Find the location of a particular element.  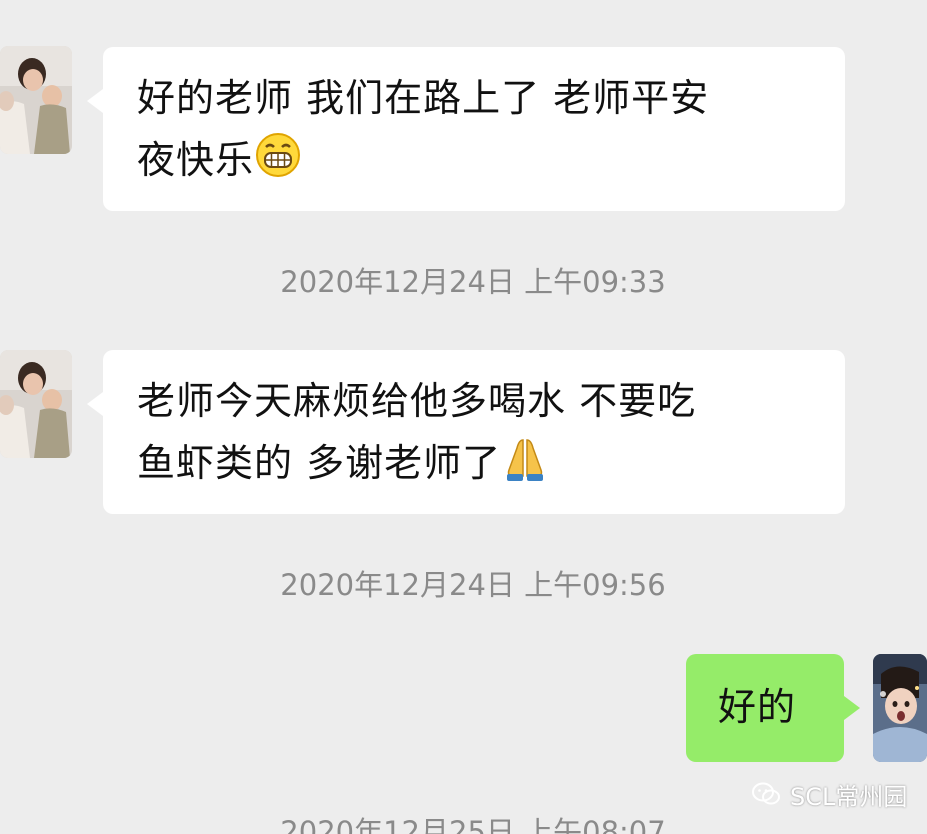

teacher-avatar-image is located at coordinates (900, 708).